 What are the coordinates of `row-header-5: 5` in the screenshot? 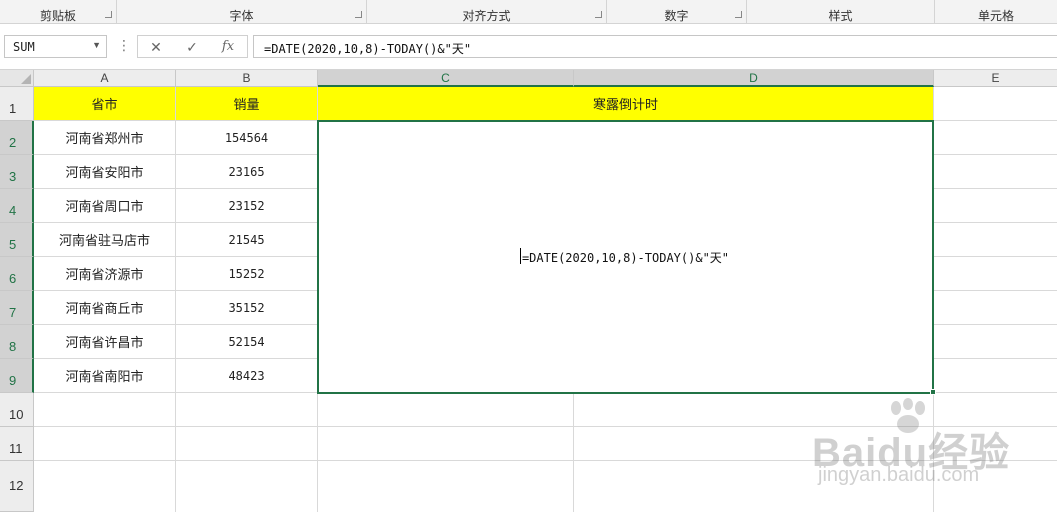 It's located at (17, 240).